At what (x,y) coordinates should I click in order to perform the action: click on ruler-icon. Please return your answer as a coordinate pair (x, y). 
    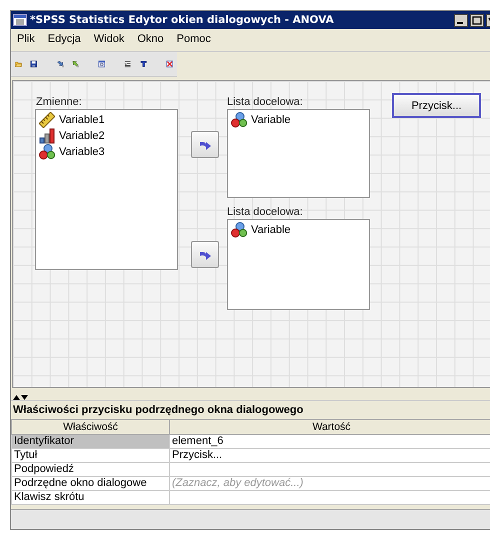
    Looking at the image, I should click on (47, 120).